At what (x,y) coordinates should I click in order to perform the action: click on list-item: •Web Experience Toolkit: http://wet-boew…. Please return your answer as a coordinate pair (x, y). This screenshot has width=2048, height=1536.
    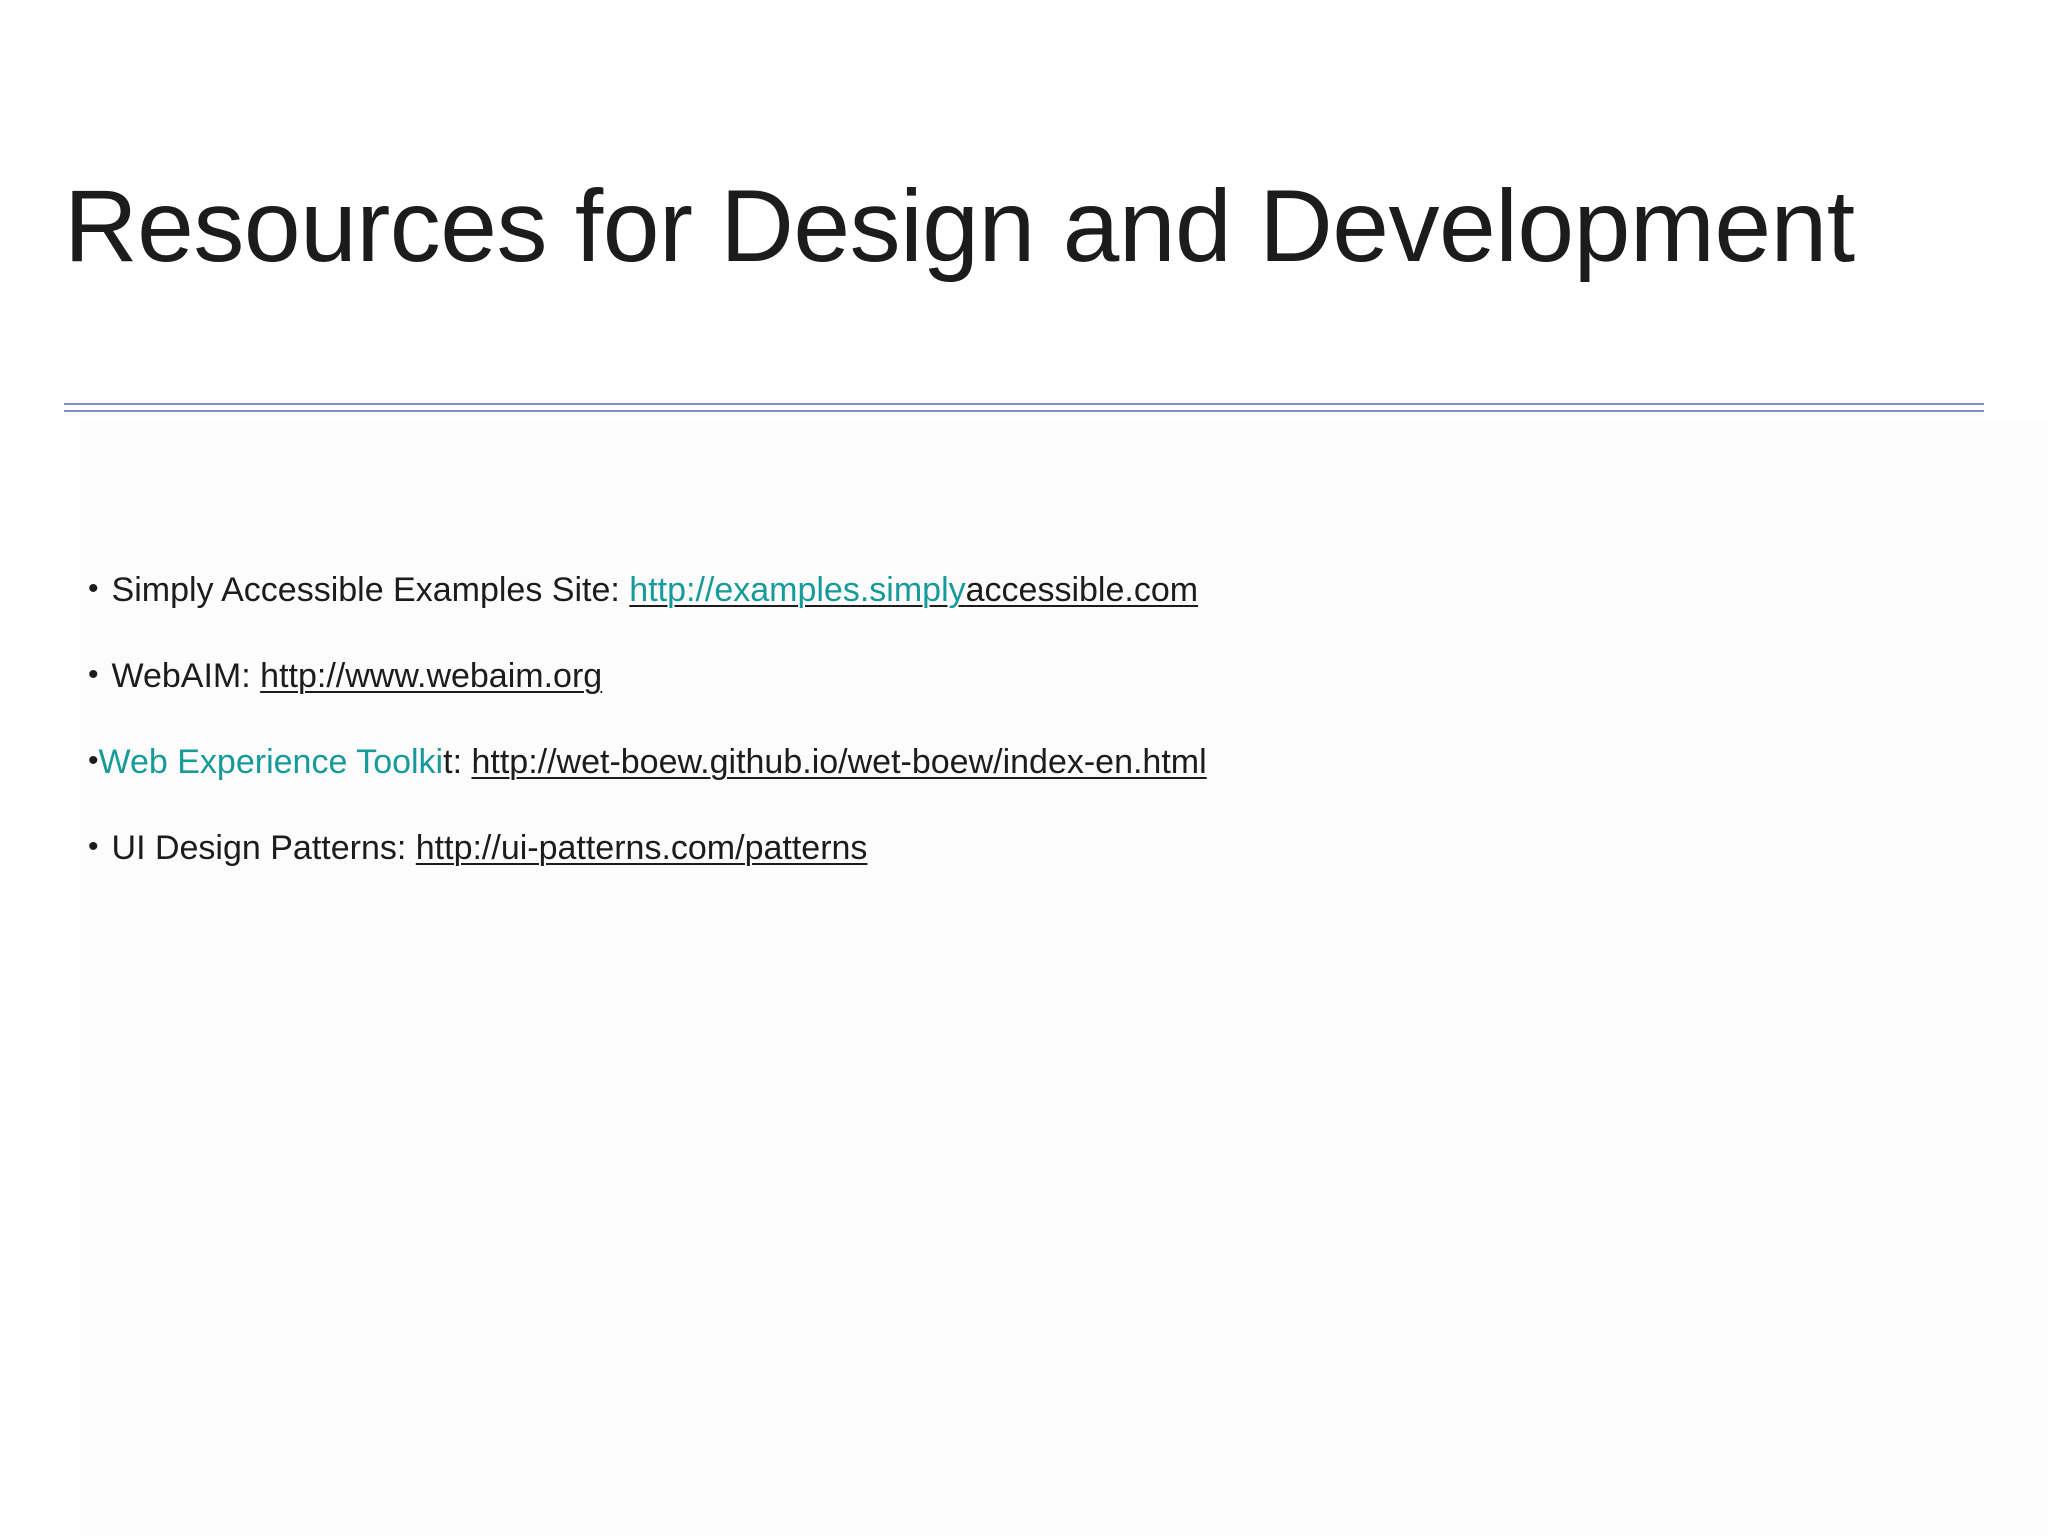
    Looking at the image, I should click on (647, 779).